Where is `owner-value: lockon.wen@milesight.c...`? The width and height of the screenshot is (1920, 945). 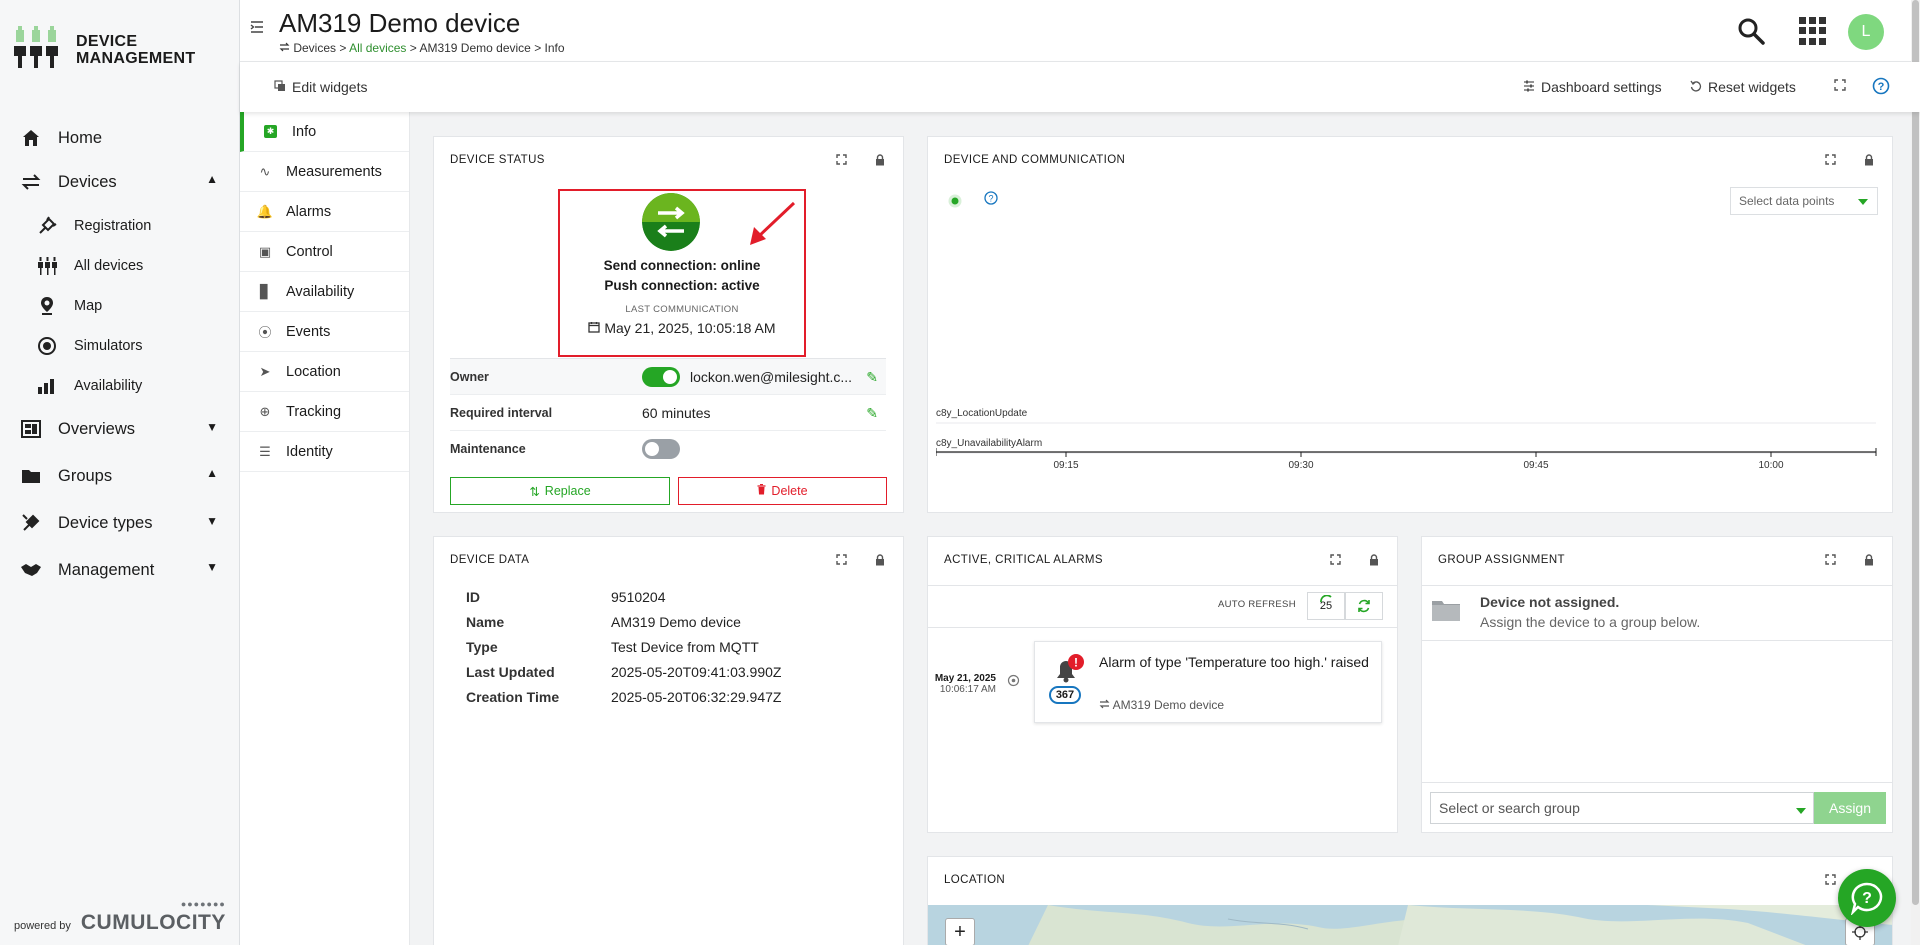
owner-value: lockon.wen@milesight.c... is located at coordinates (771, 376).